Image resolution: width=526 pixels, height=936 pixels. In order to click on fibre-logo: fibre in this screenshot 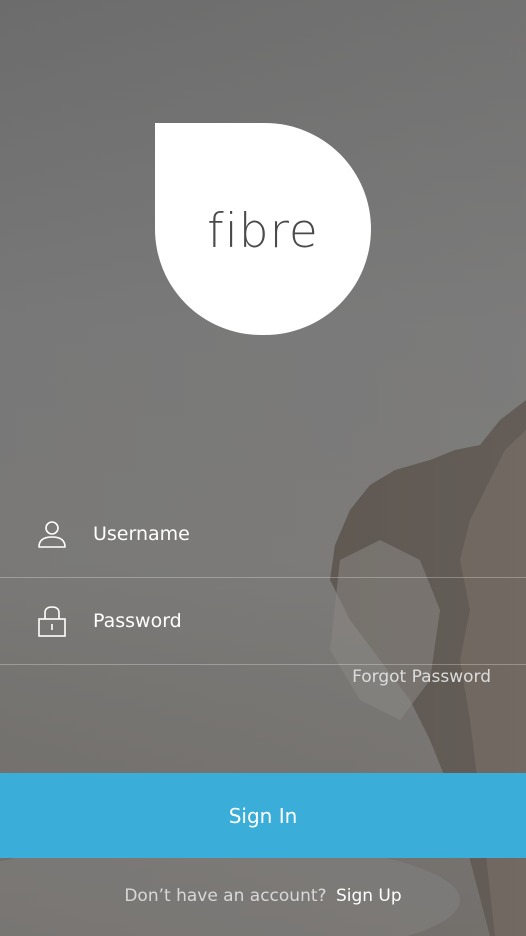, I will do `click(263, 229)`.